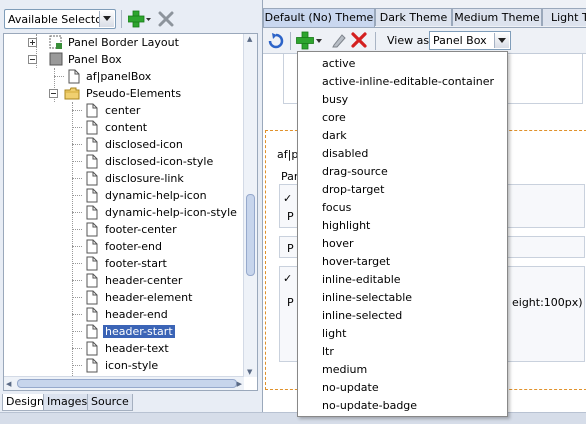 The image size is (586, 424). What do you see at coordinates (367, 298) in the screenshot?
I see `menu-item-inline-selectable: inline-selectable` at bounding box center [367, 298].